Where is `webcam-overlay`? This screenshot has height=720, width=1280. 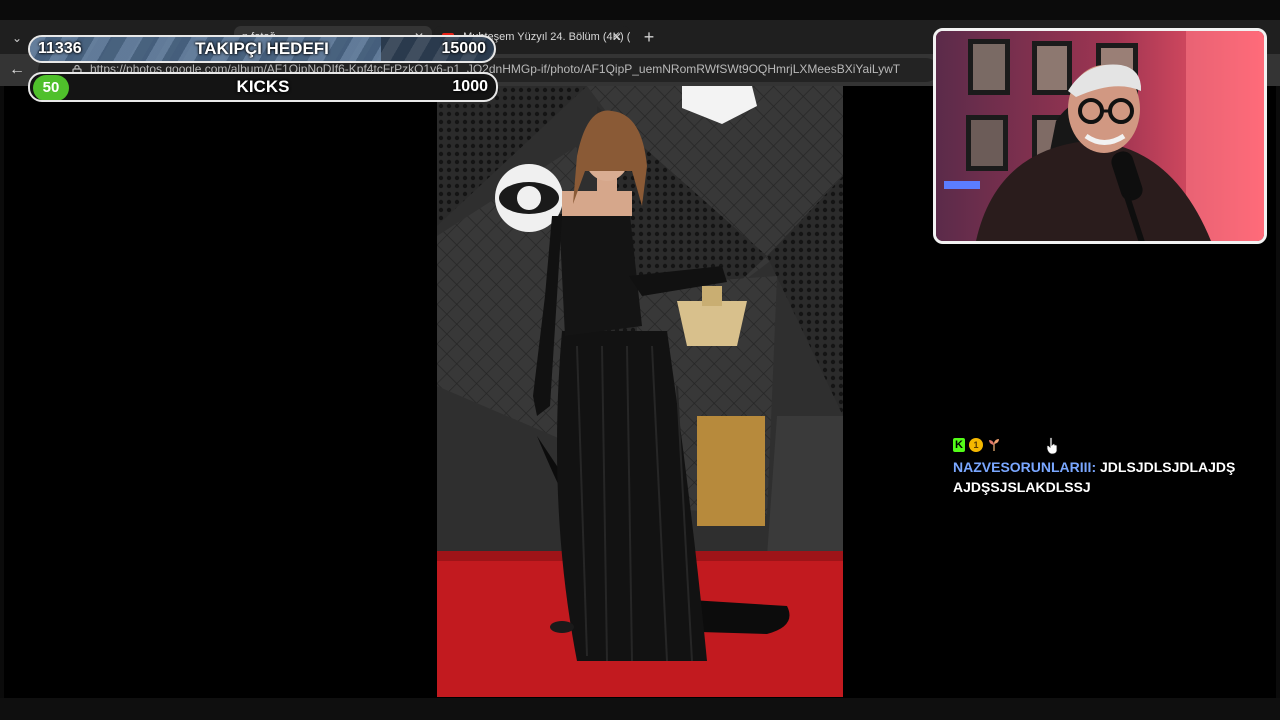
webcam-overlay is located at coordinates (1100, 136).